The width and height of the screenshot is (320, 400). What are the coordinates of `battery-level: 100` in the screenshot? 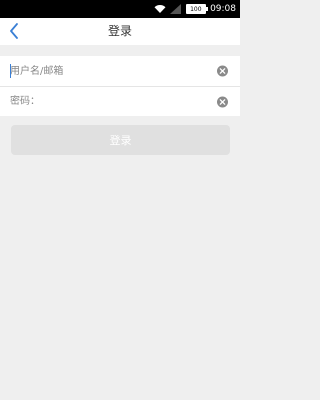 It's located at (196, 9).